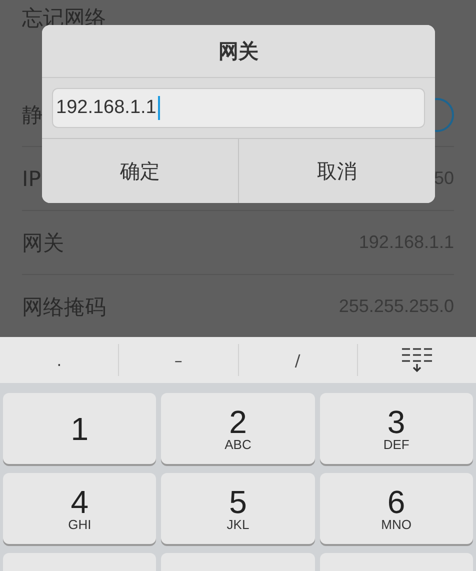 The height and width of the screenshot is (571, 476). What do you see at coordinates (59, 360) in the screenshot?
I see `symbol-key: .` at bounding box center [59, 360].